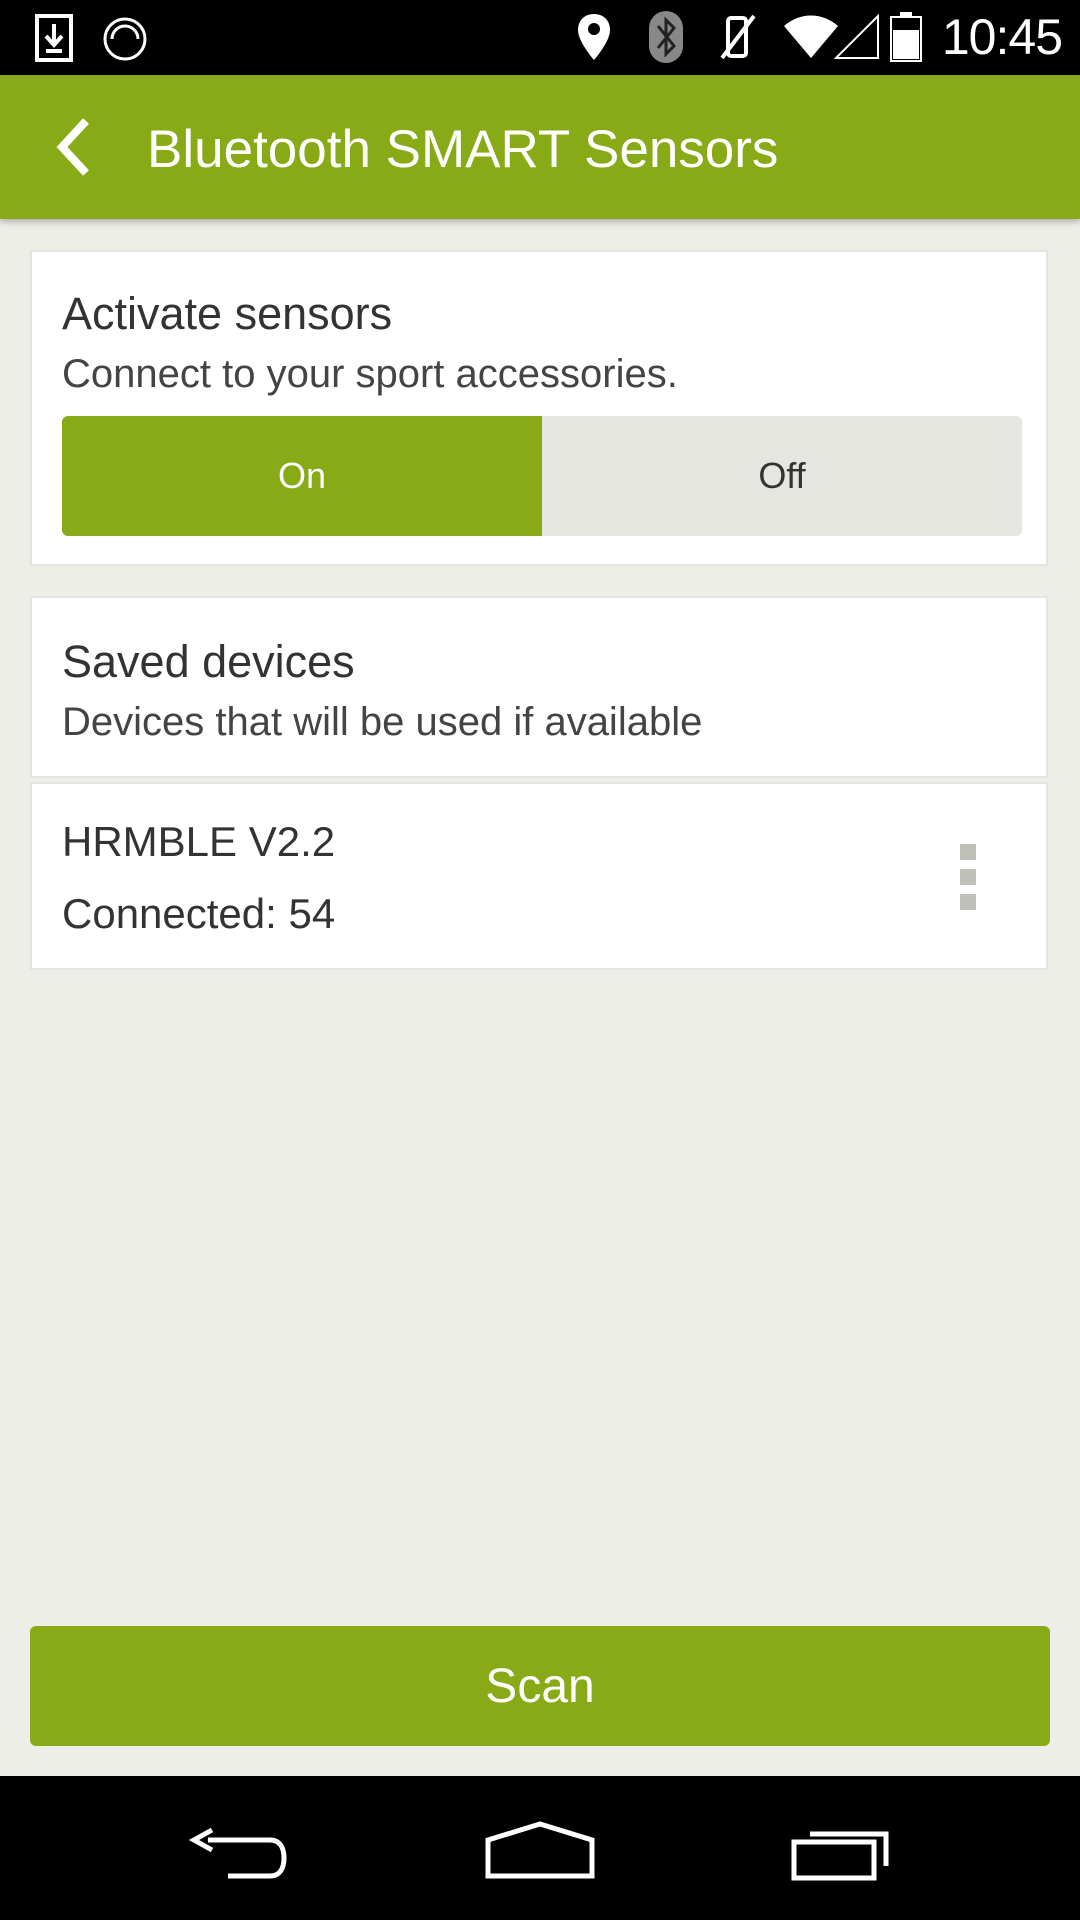 This screenshot has height=1920, width=1080. What do you see at coordinates (54, 38) in the screenshot?
I see `download-icon` at bounding box center [54, 38].